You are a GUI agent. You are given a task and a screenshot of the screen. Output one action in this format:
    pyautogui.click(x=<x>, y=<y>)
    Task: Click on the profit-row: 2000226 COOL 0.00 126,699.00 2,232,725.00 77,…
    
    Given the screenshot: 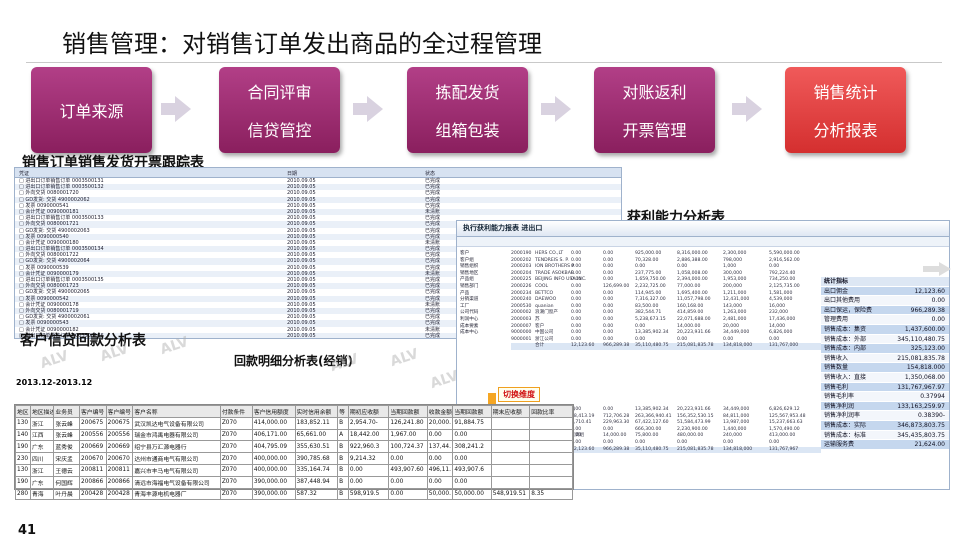 What is the action you would take?
    pyautogui.click(x=666, y=287)
    